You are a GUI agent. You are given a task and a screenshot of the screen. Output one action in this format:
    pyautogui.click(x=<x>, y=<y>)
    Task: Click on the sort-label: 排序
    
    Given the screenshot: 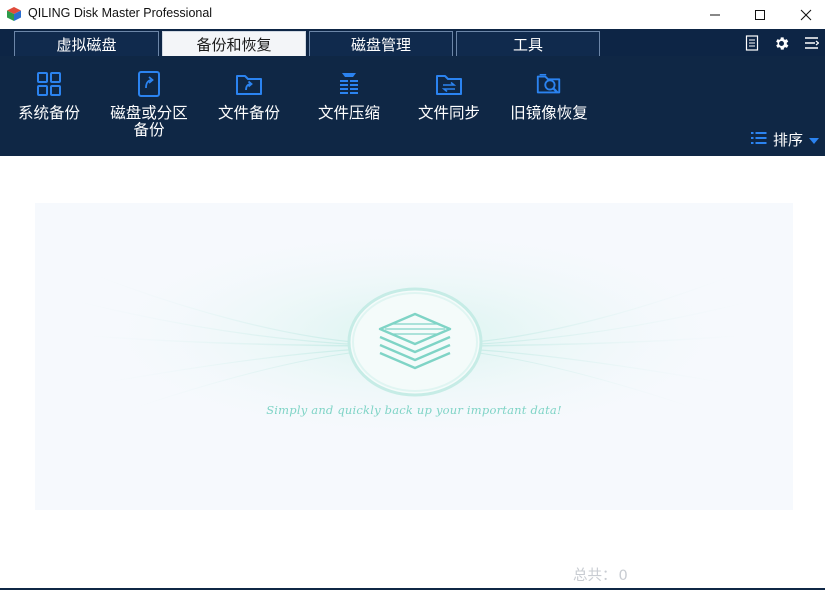 What is the action you would take?
    pyautogui.click(x=787, y=140)
    